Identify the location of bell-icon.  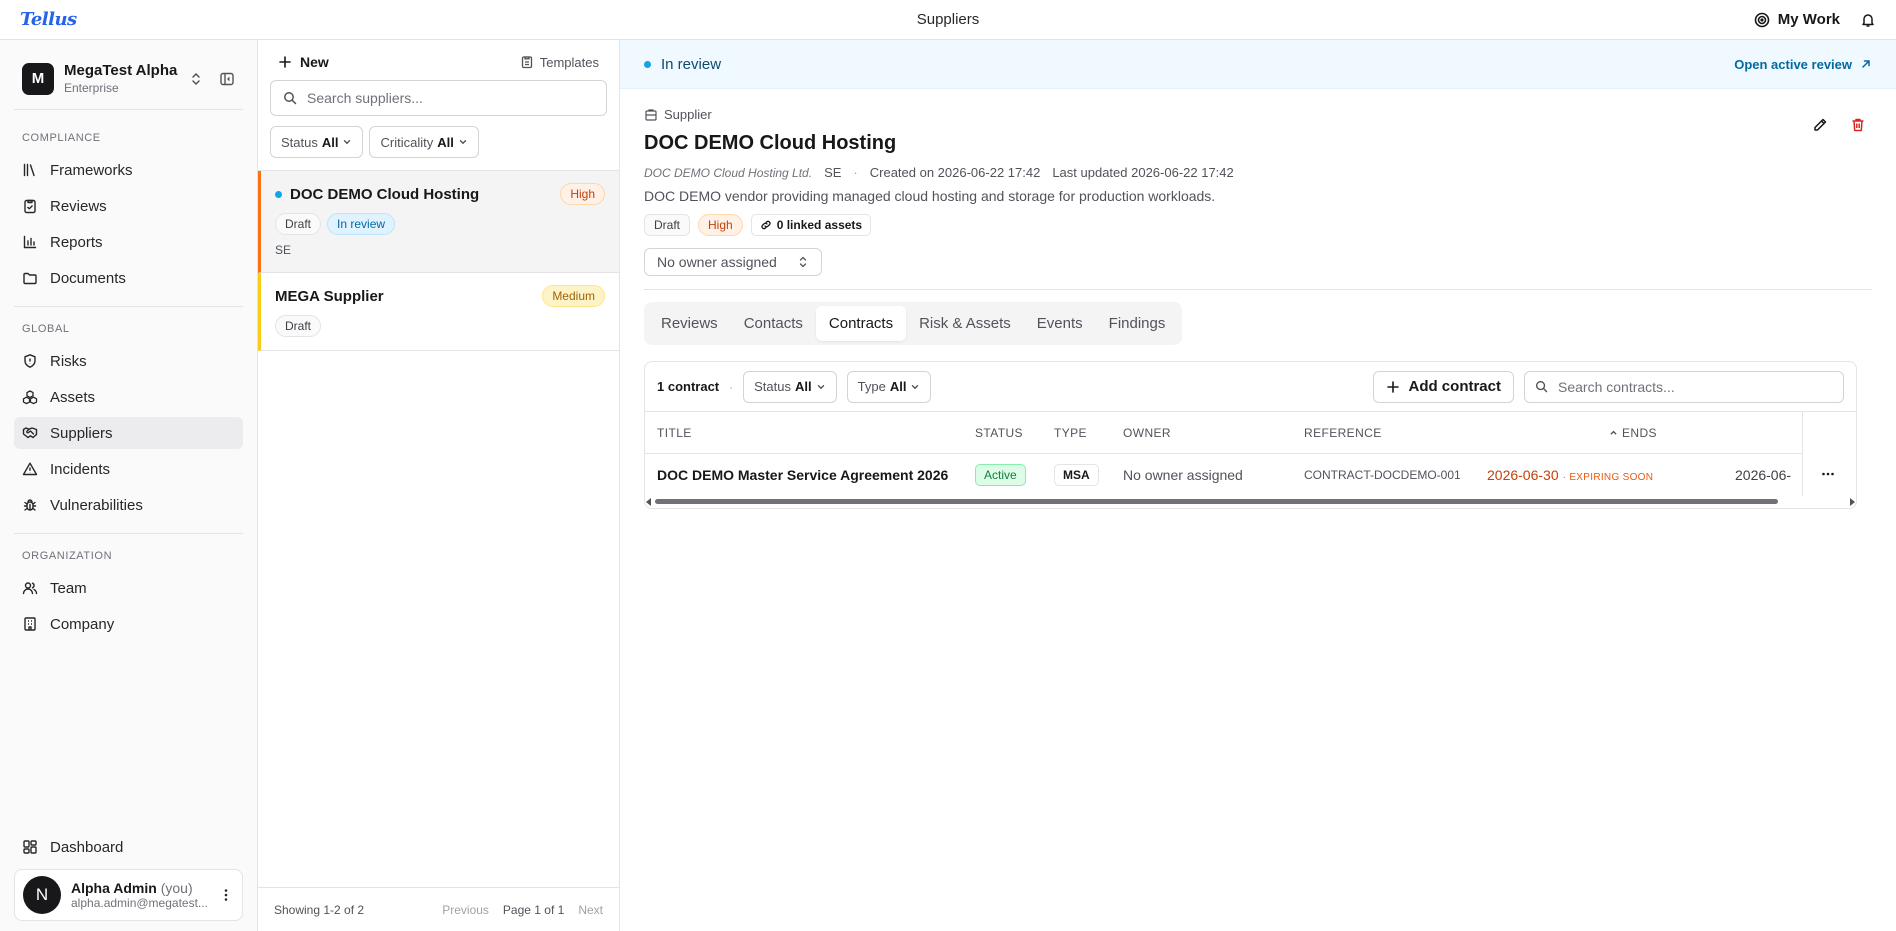
(1868, 20).